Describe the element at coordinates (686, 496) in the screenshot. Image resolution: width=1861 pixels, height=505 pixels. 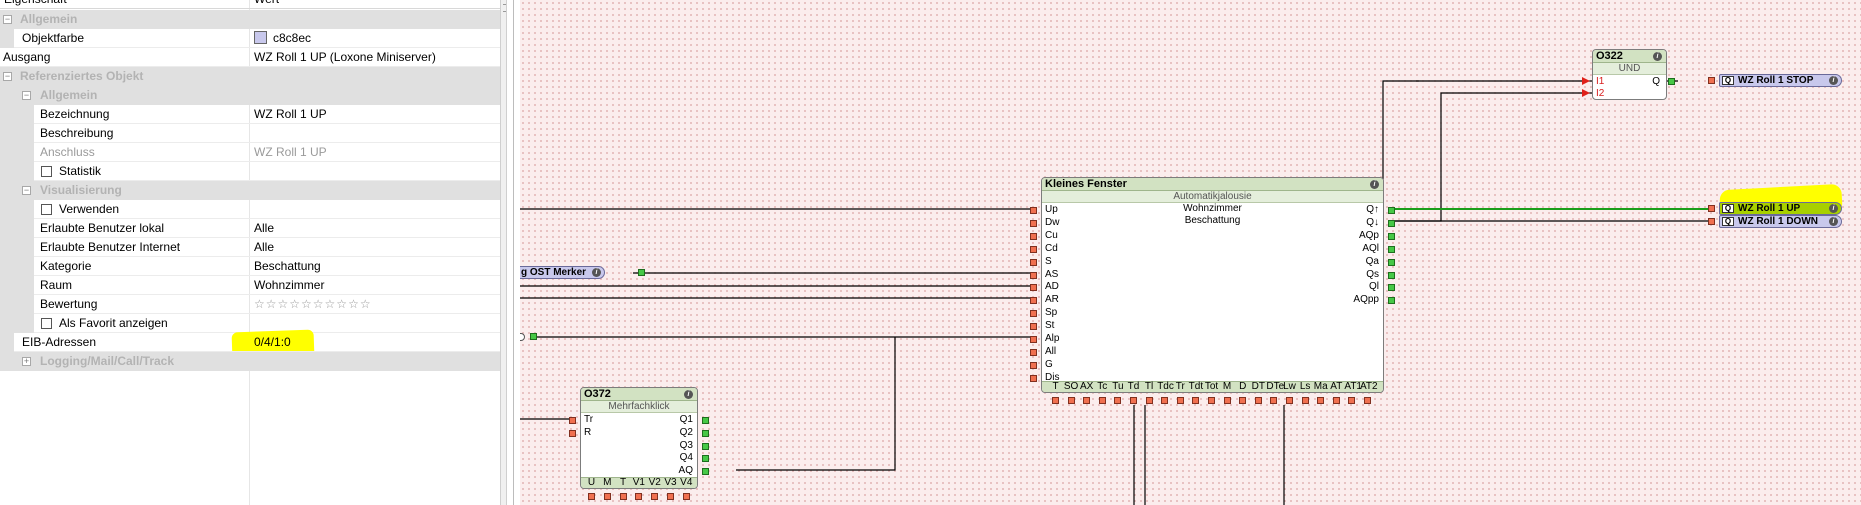
I see `param-port-v4` at that location.